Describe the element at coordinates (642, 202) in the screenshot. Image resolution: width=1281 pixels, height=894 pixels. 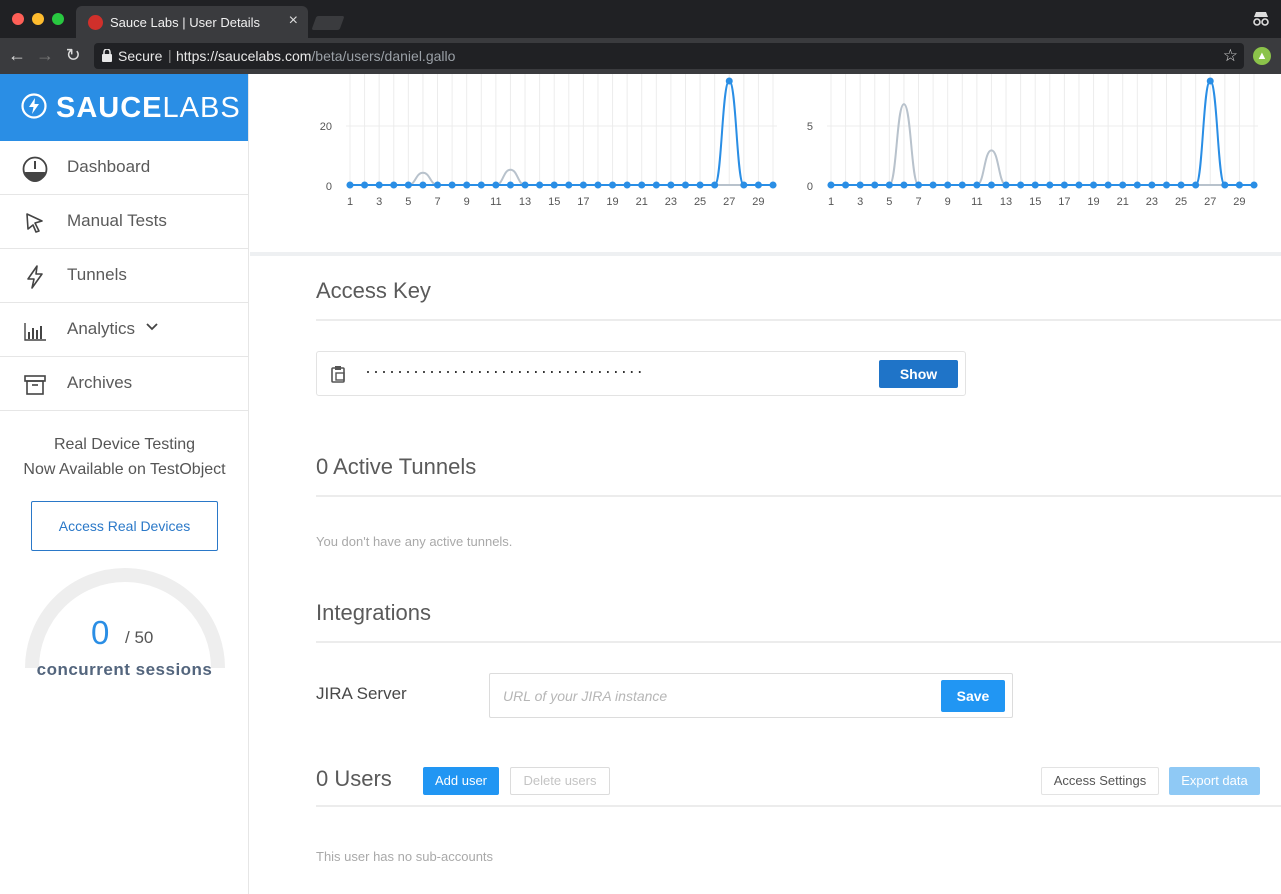
I see `x-tick-label: 21` at that location.